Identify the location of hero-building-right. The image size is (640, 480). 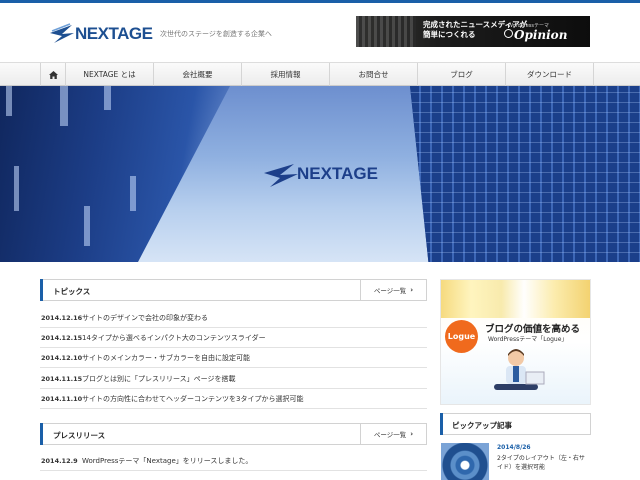
(525, 174).